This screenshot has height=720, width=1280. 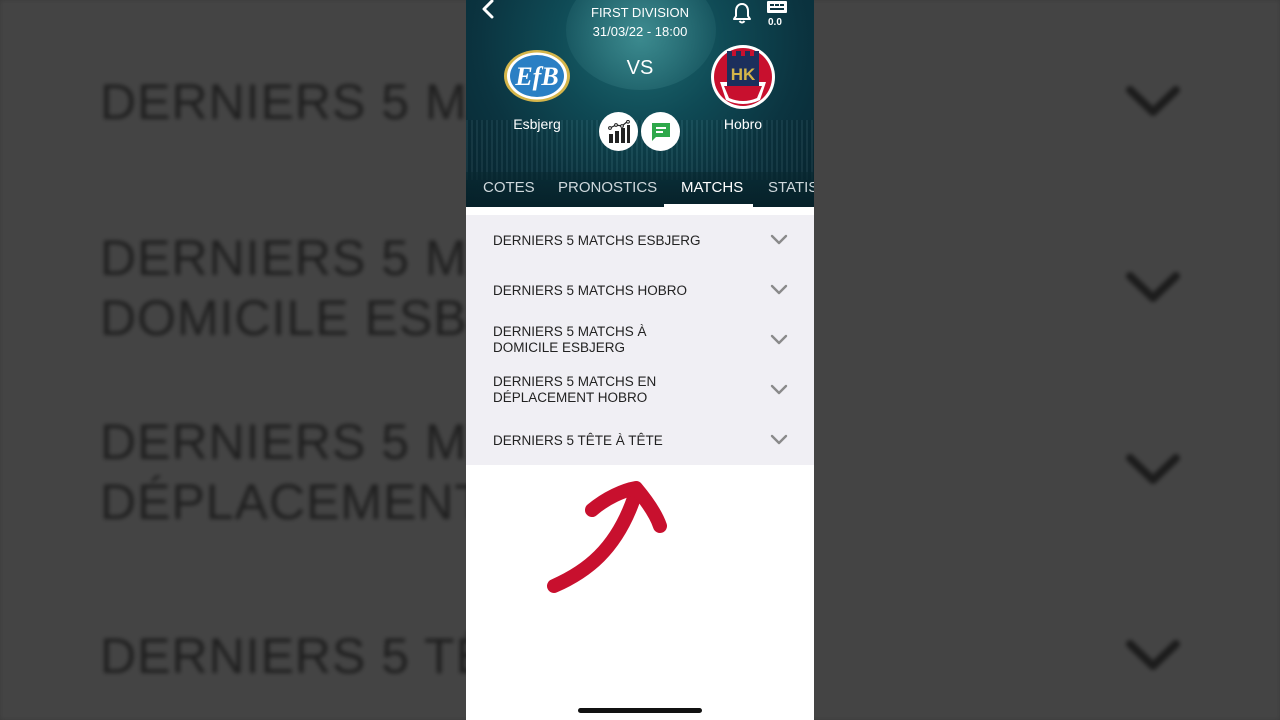 I want to click on chat-icon, so click(x=660, y=131).